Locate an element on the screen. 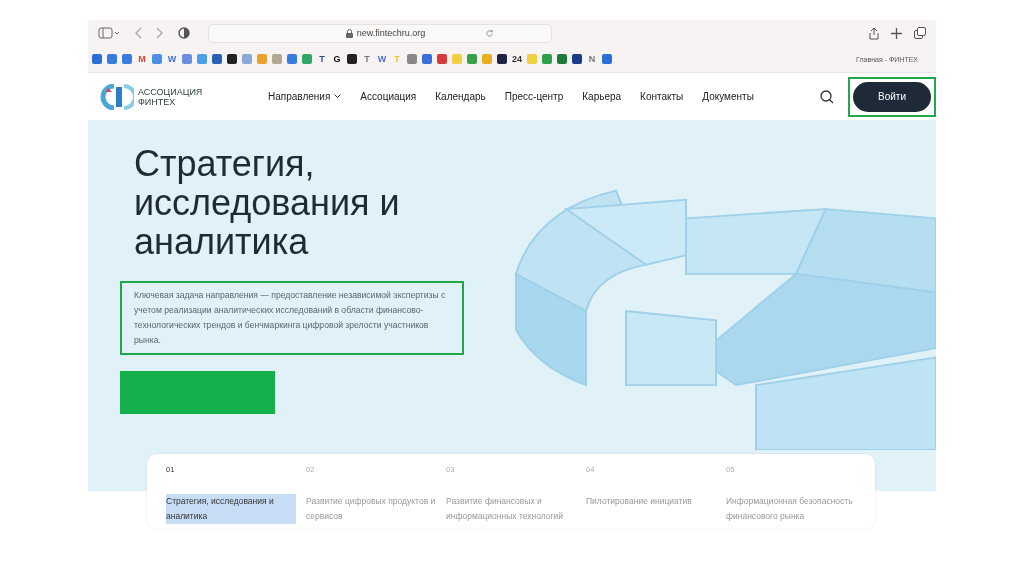 Image resolution: width=1024 pixels, height=574 pixels. hero-description: Ключевая задача направления — предоставление независимой экспертизы с учетом реализации аналитических исследований в области финансово-технологических трендов и бенчмаркинга цифровой зрелости участников рынка. is located at coordinates (290, 318).